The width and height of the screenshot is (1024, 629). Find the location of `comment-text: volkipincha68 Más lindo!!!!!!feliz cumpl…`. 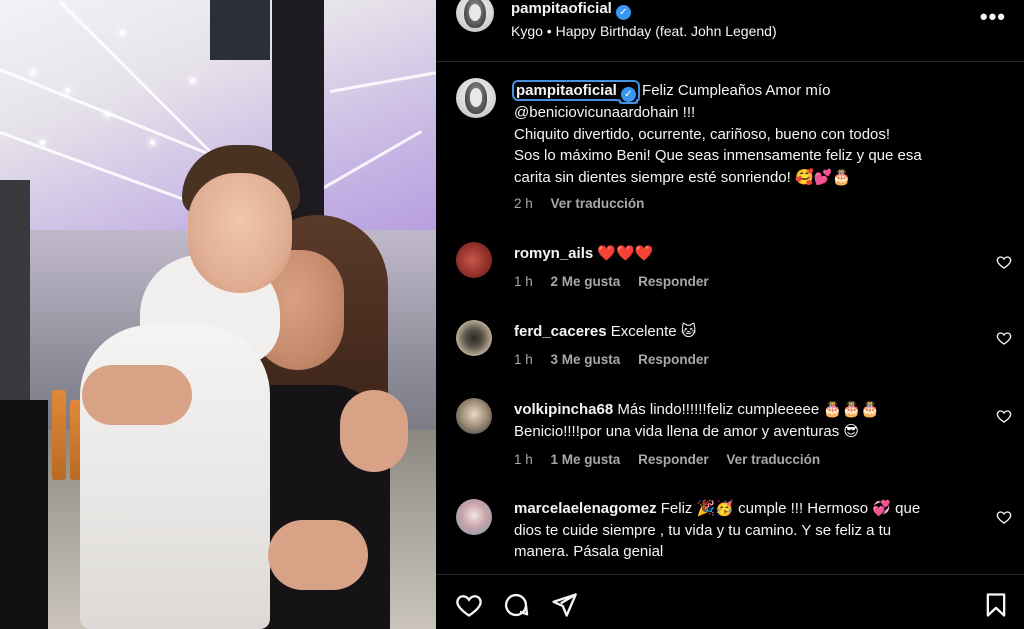

comment-text: volkipincha68 Más lindo!!!!!!feliz cumpl… is located at coordinates (749, 420).